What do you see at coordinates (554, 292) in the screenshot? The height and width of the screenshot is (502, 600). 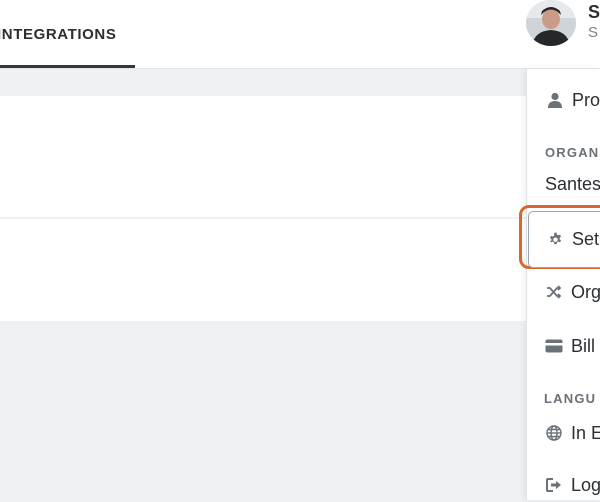 I see `shuffle-icon` at bounding box center [554, 292].